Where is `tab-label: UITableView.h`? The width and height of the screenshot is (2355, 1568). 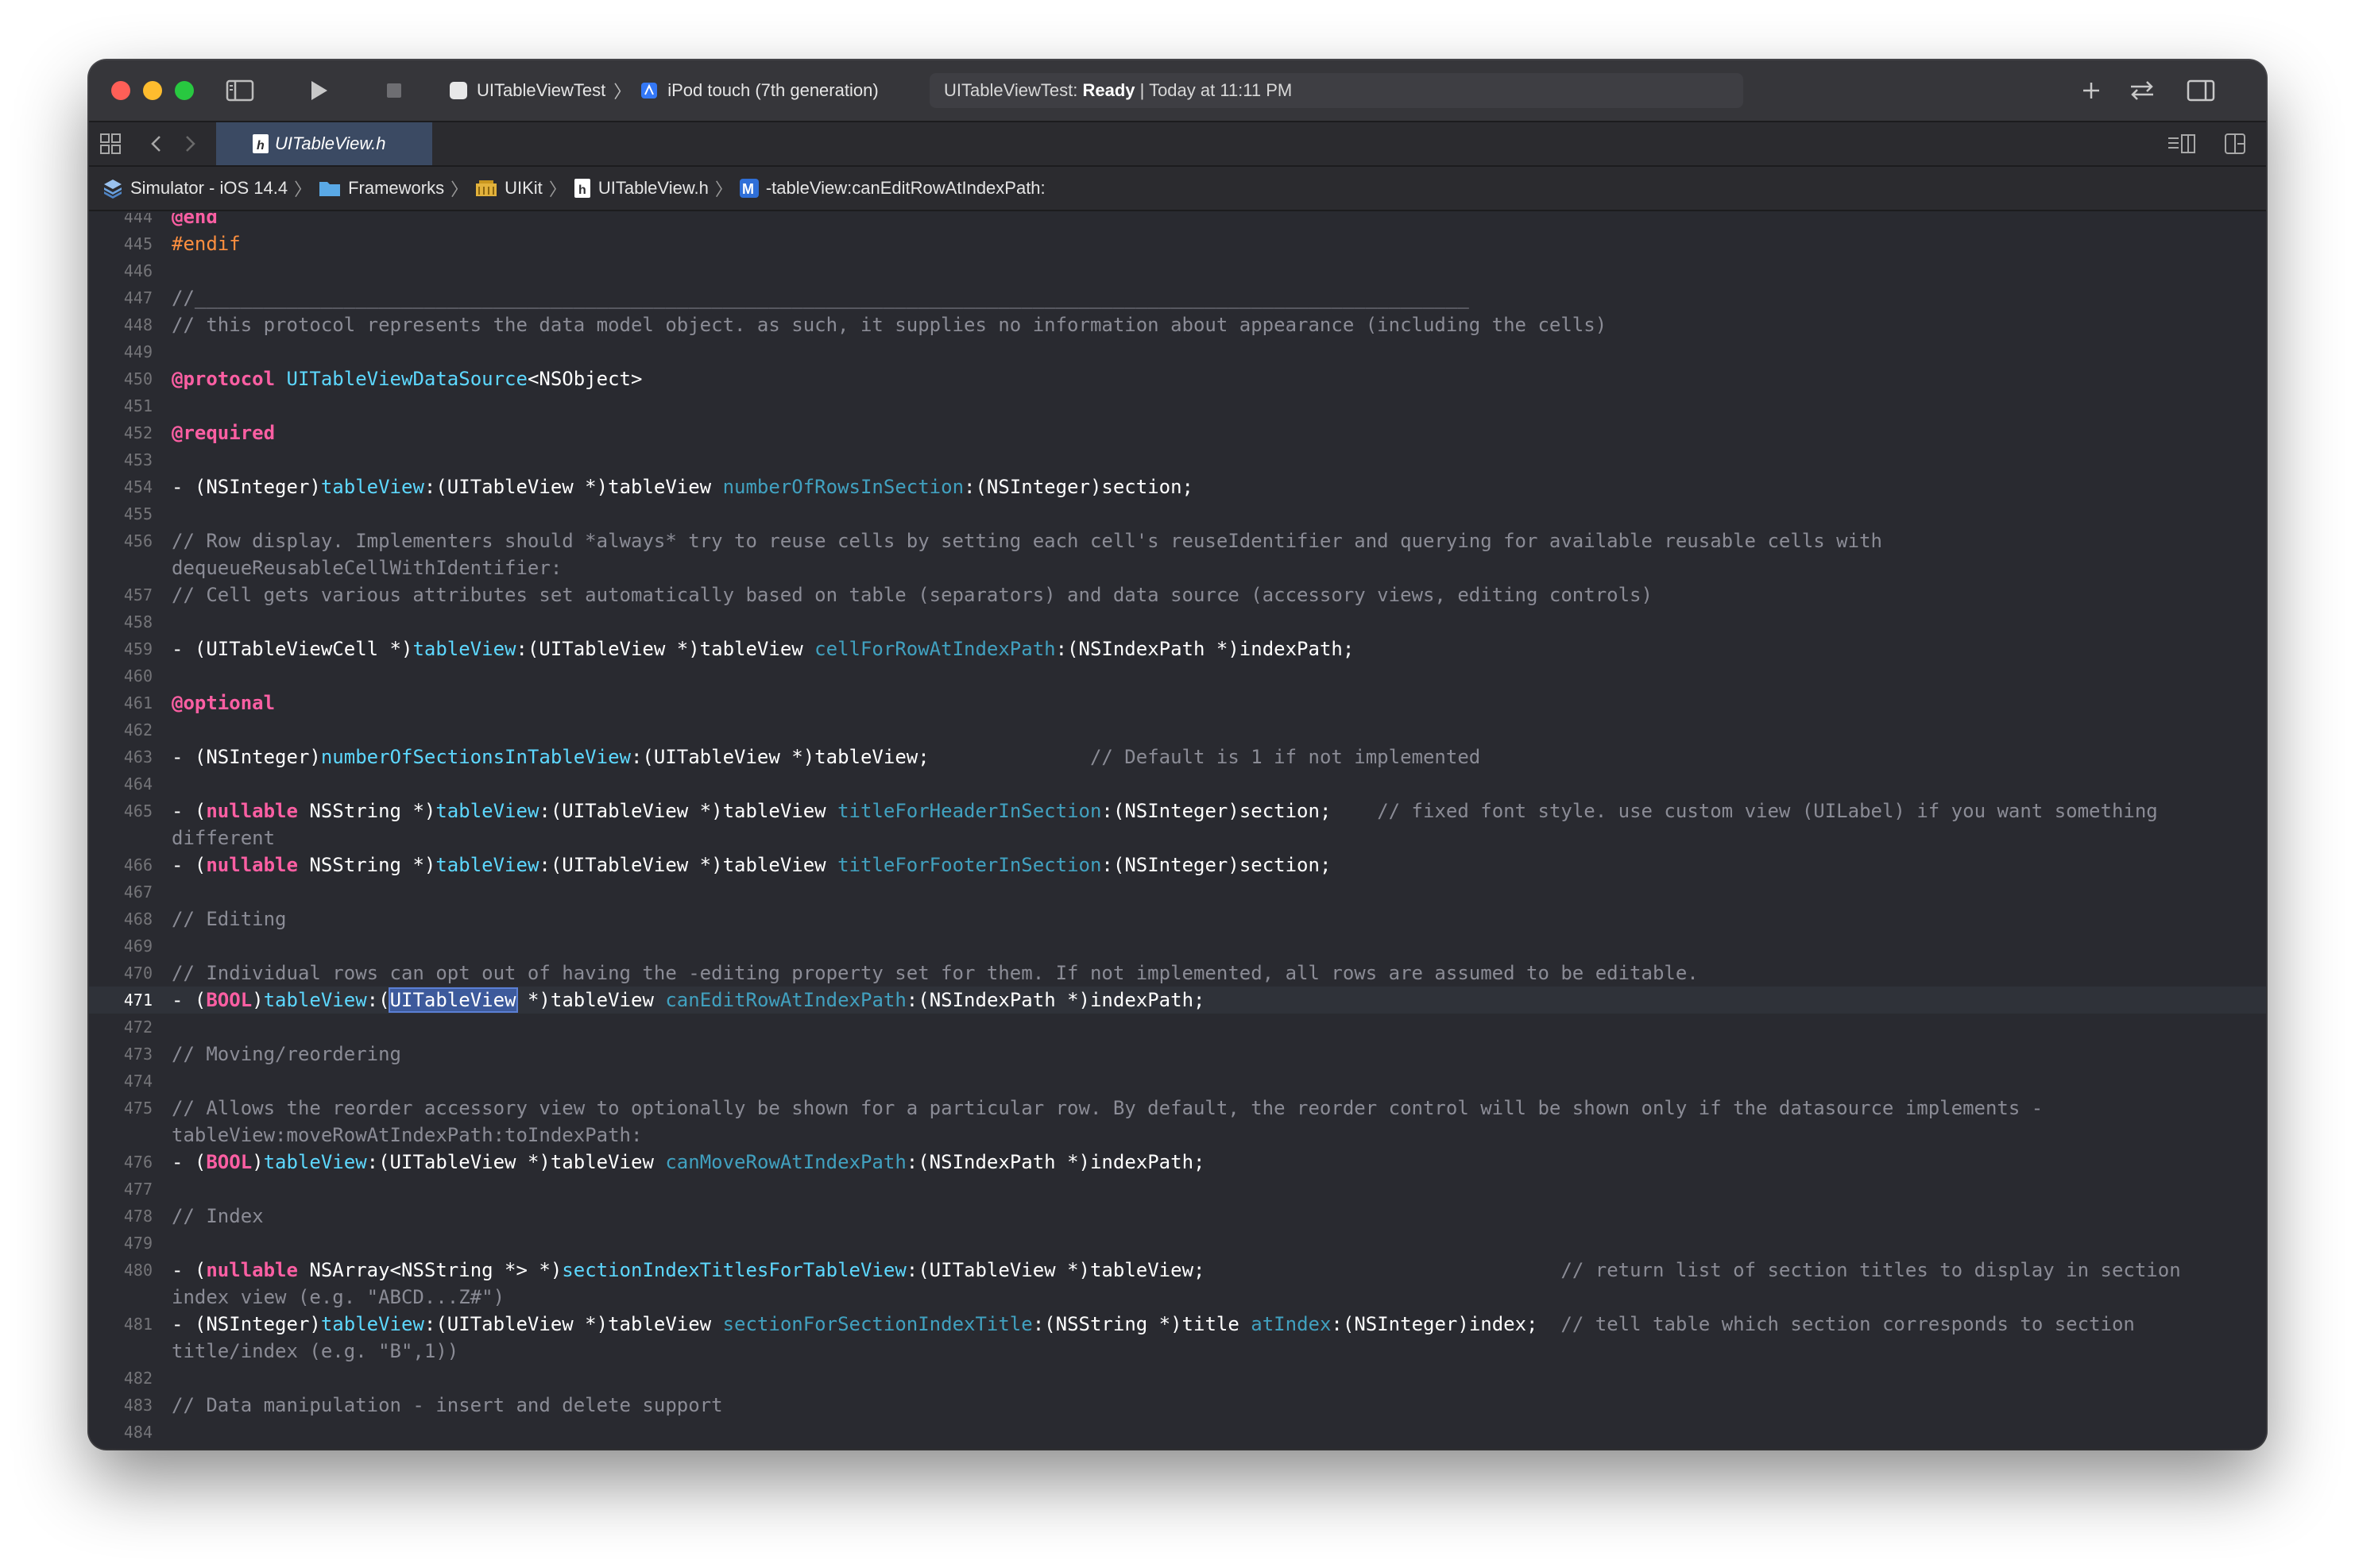 tab-label: UITableView.h is located at coordinates (330, 143).